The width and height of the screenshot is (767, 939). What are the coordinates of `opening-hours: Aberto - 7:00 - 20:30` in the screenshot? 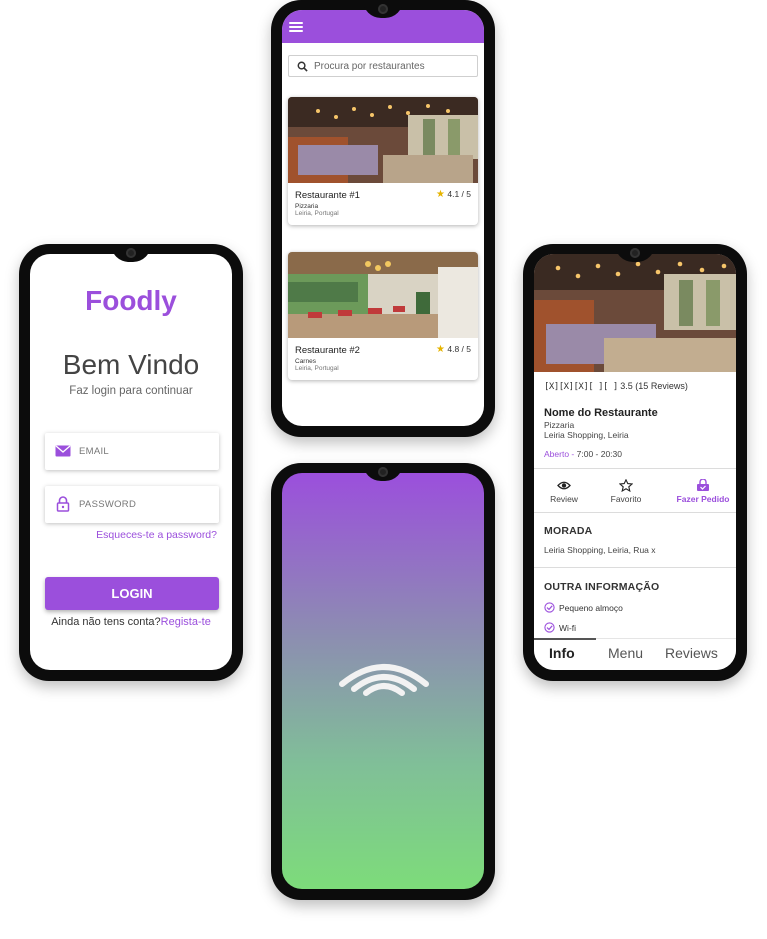 It's located at (583, 454).